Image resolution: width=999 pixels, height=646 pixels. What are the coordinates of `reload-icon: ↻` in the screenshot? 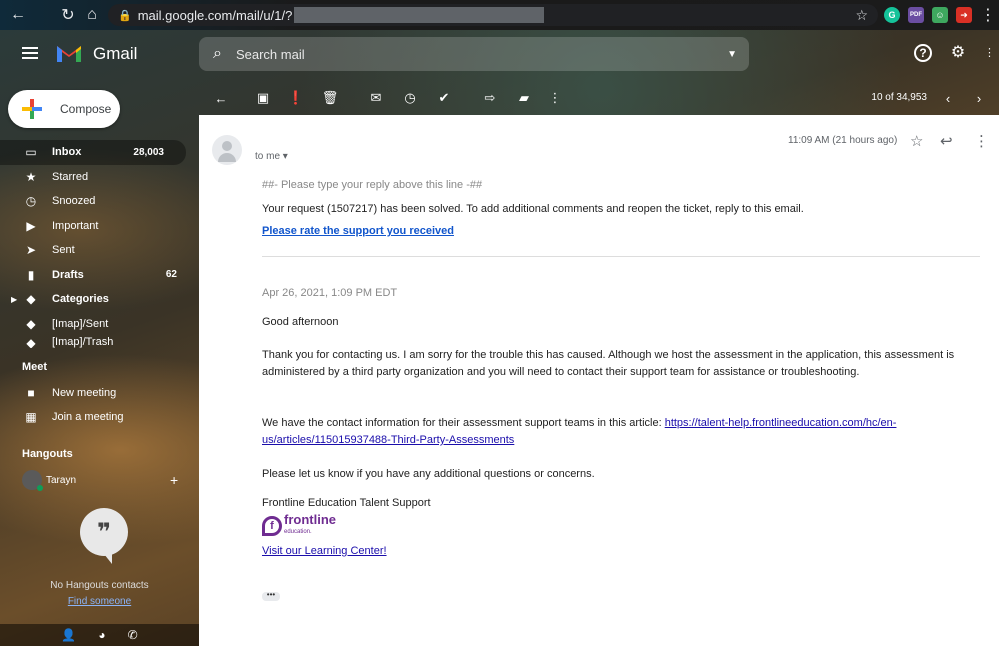 It's located at (68, 15).